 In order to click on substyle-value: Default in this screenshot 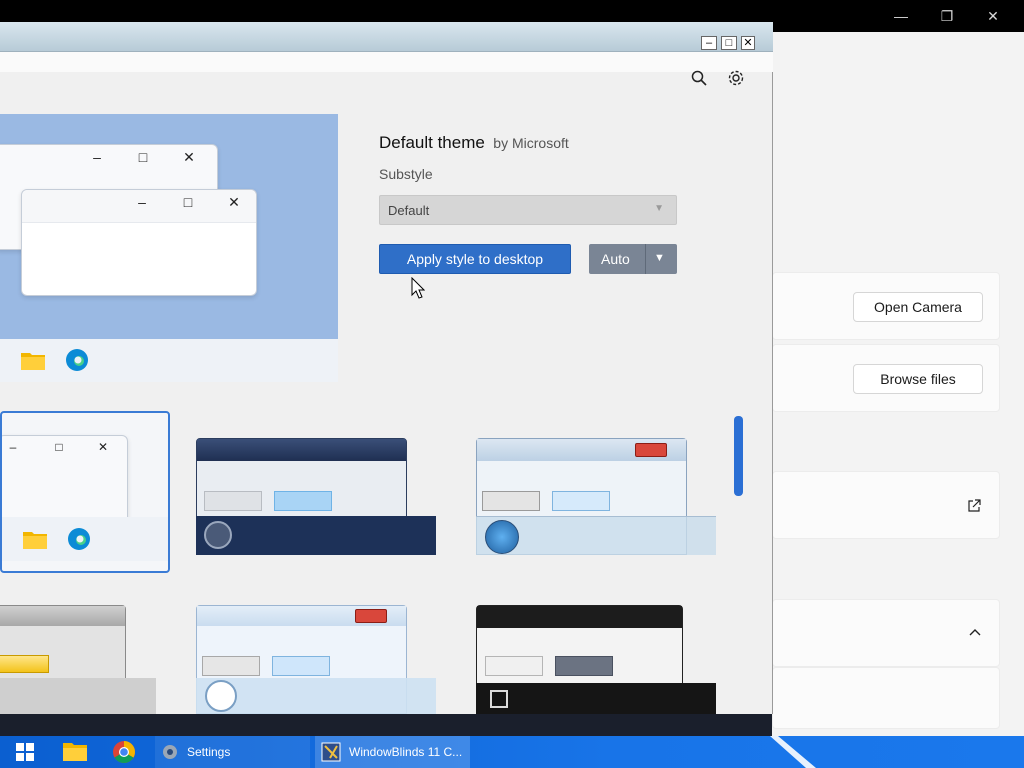, I will do `click(409, 210)`.